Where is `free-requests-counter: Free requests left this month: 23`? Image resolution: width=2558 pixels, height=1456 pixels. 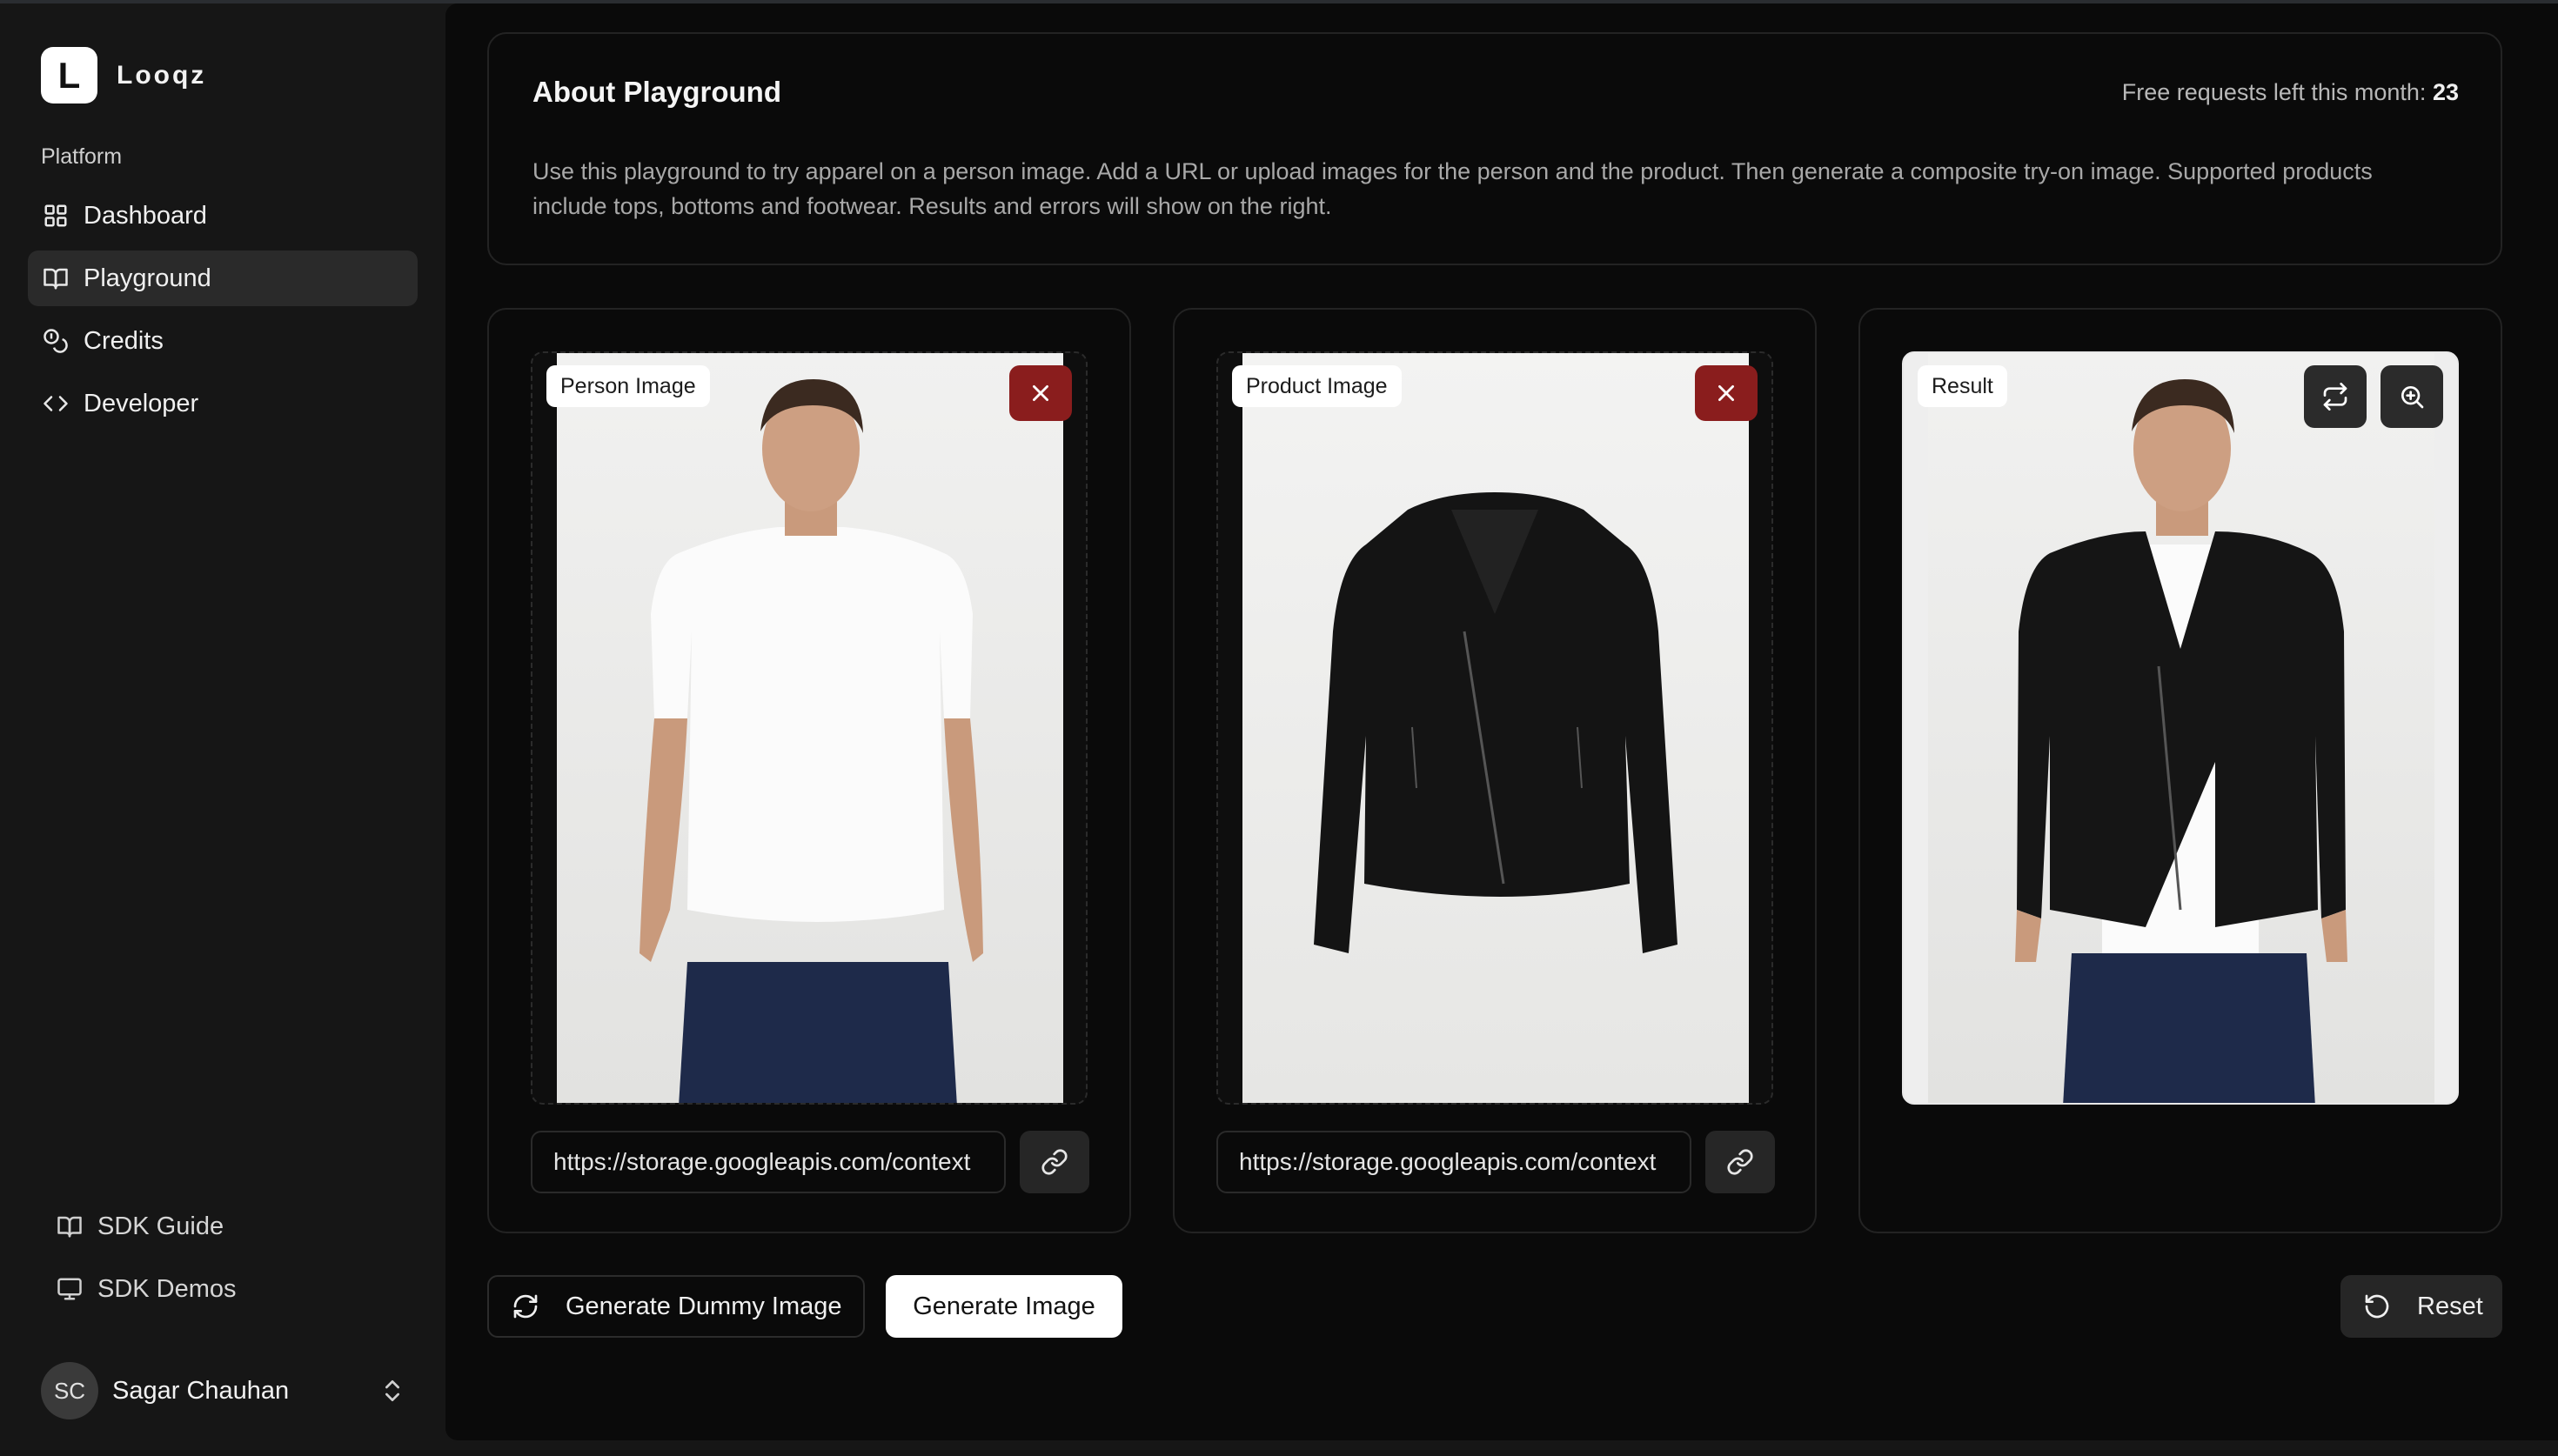
free-requests-counter: Free requests left this month: 23 is located at coordinates (2290, 92).